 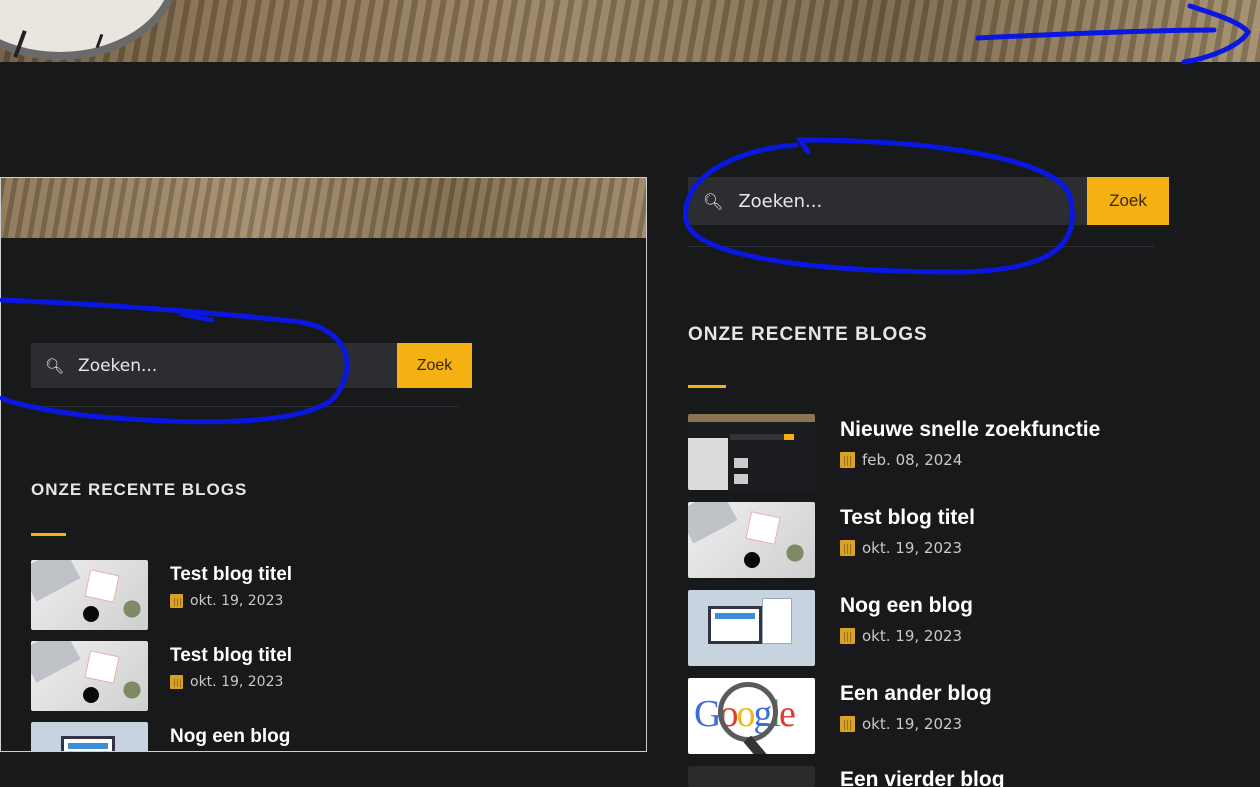 I want to click on post-title: Nieuwe snelle zoekfunctie, so click(x=970, y=430).